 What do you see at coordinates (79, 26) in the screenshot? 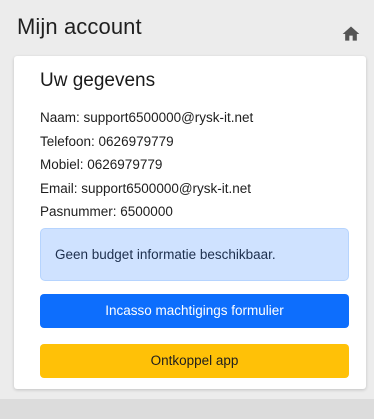
I see `page-title: Mijn account` at bounding box center [79, 26].